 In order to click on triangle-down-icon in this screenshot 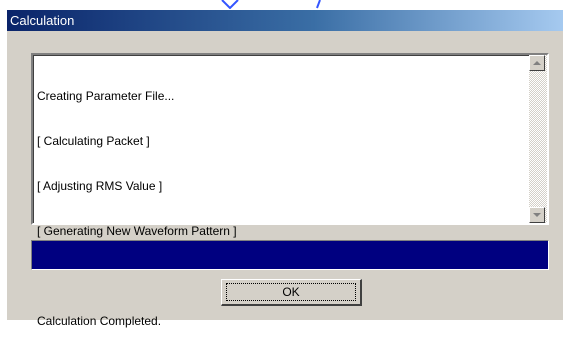, I will do `click(537, 215)`.